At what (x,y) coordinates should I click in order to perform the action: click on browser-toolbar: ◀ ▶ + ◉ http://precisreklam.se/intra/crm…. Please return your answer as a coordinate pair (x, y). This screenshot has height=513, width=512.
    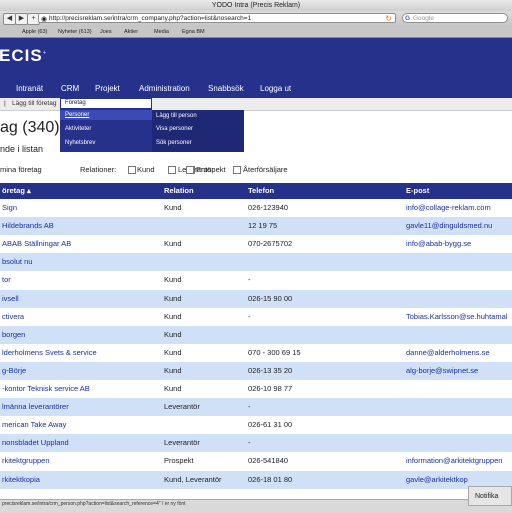
    Looking at the image, I should click on (256, 19).